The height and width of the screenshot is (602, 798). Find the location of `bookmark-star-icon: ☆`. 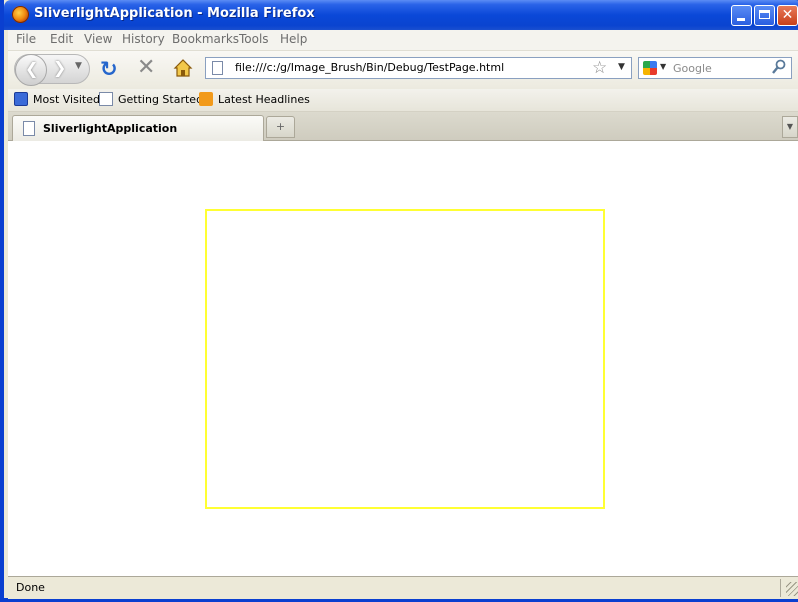

bookmark-star-icon: ☆ is located at coordinates (599, 68).